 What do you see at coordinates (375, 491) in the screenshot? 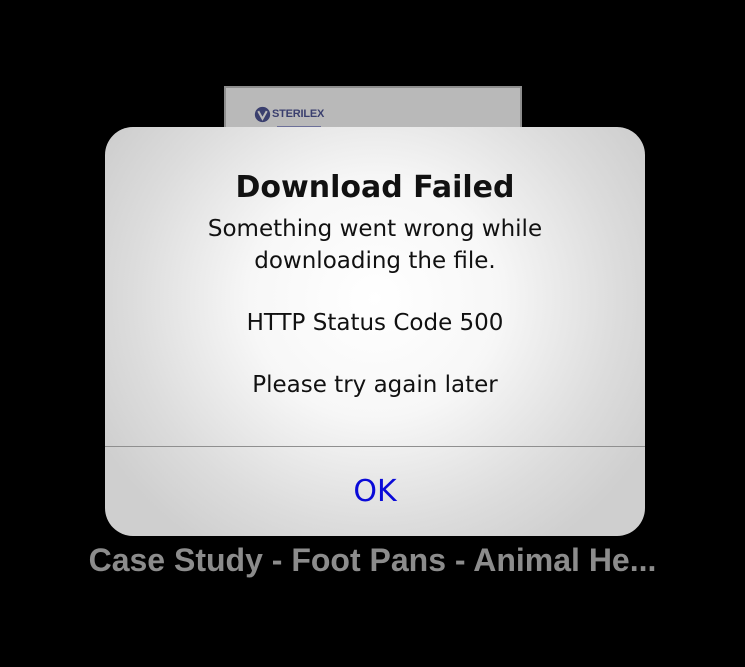
I see `ok-button: OK` at bounding box center [375, 491].